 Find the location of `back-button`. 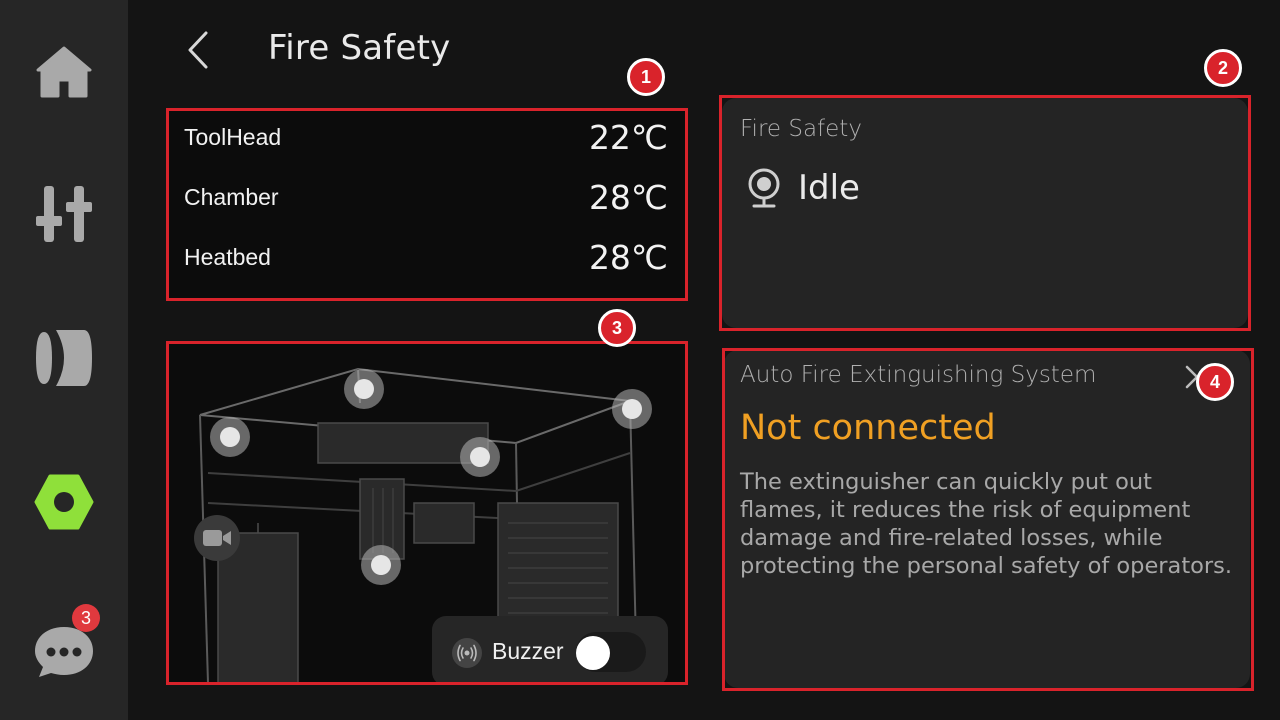

back-button is located at coordinates (198, 50).